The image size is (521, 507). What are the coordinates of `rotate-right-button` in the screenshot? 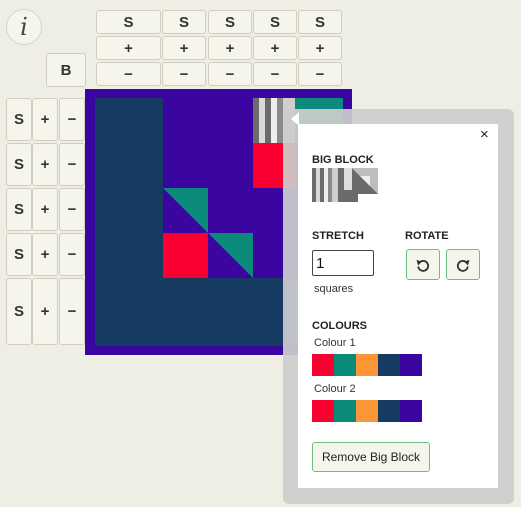 It's located at (463, 264).